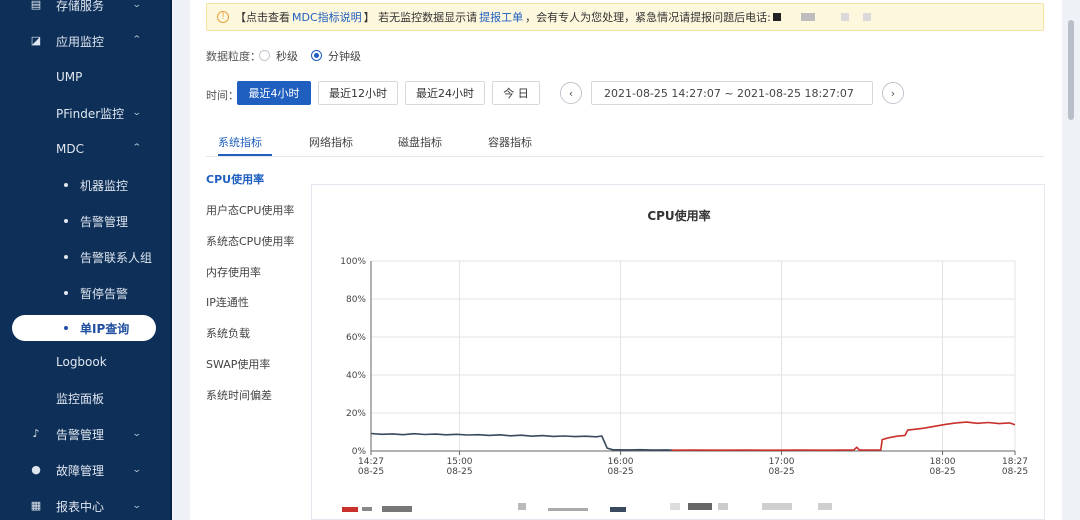  What do you see at coordinates (104, 293) in the screenshot?
I see `sidebar-item-label: 暂停告警` at bounding box center [104, 293].